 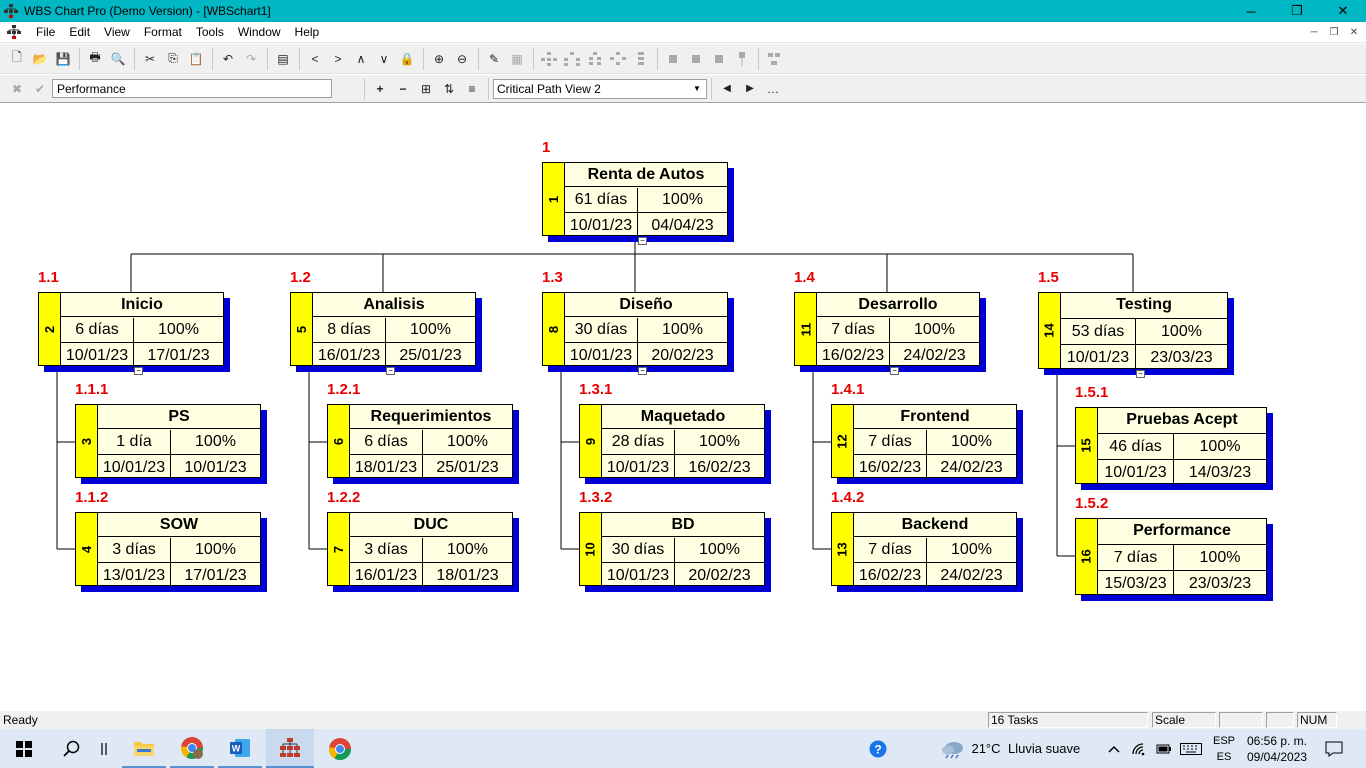 I want to click on clock: 06:56 p. m. 09/04/2023, so click(x=1277, y=748).